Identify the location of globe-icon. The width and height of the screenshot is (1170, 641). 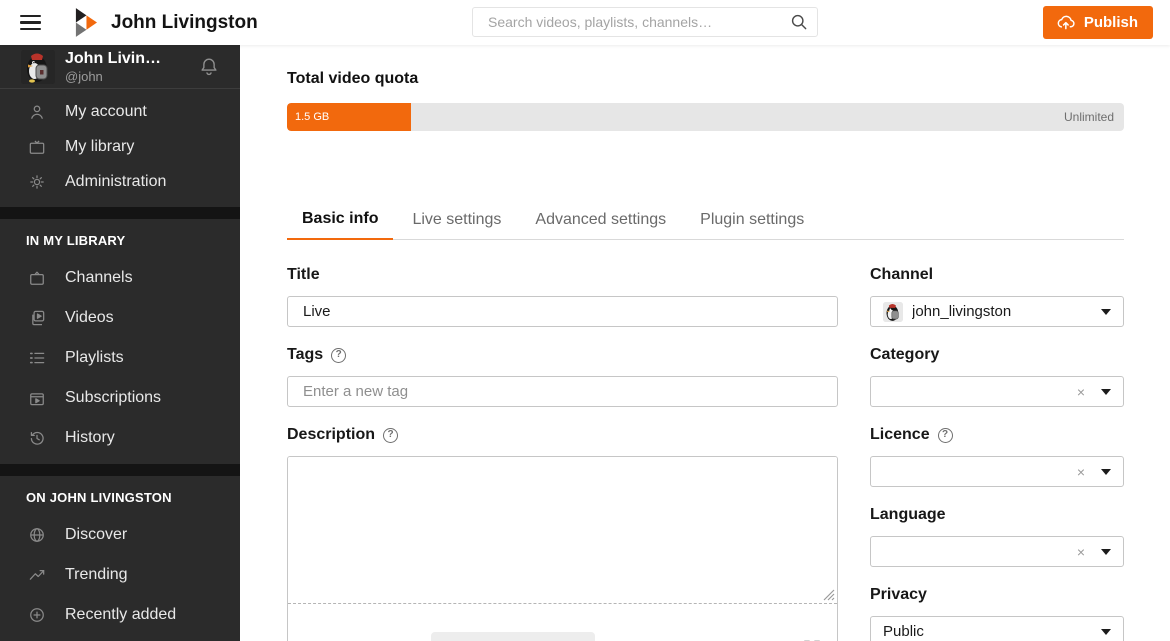
(37, 535).